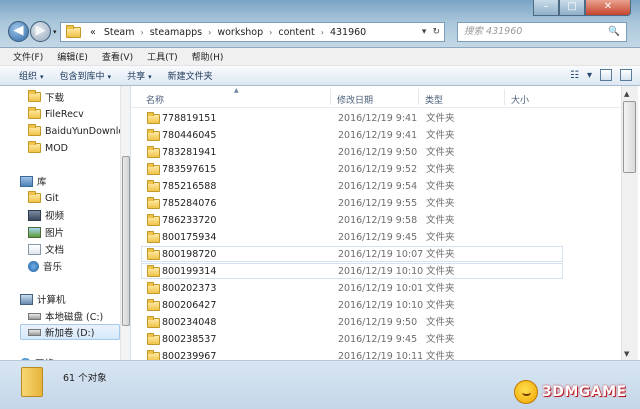 Image resolution: width=640 pixels, height=409 pixels. What do you see at coordinates (575, 392) in the screenshot?
I see `watermark: 3DMGAME` at bounding box center [575, 392].